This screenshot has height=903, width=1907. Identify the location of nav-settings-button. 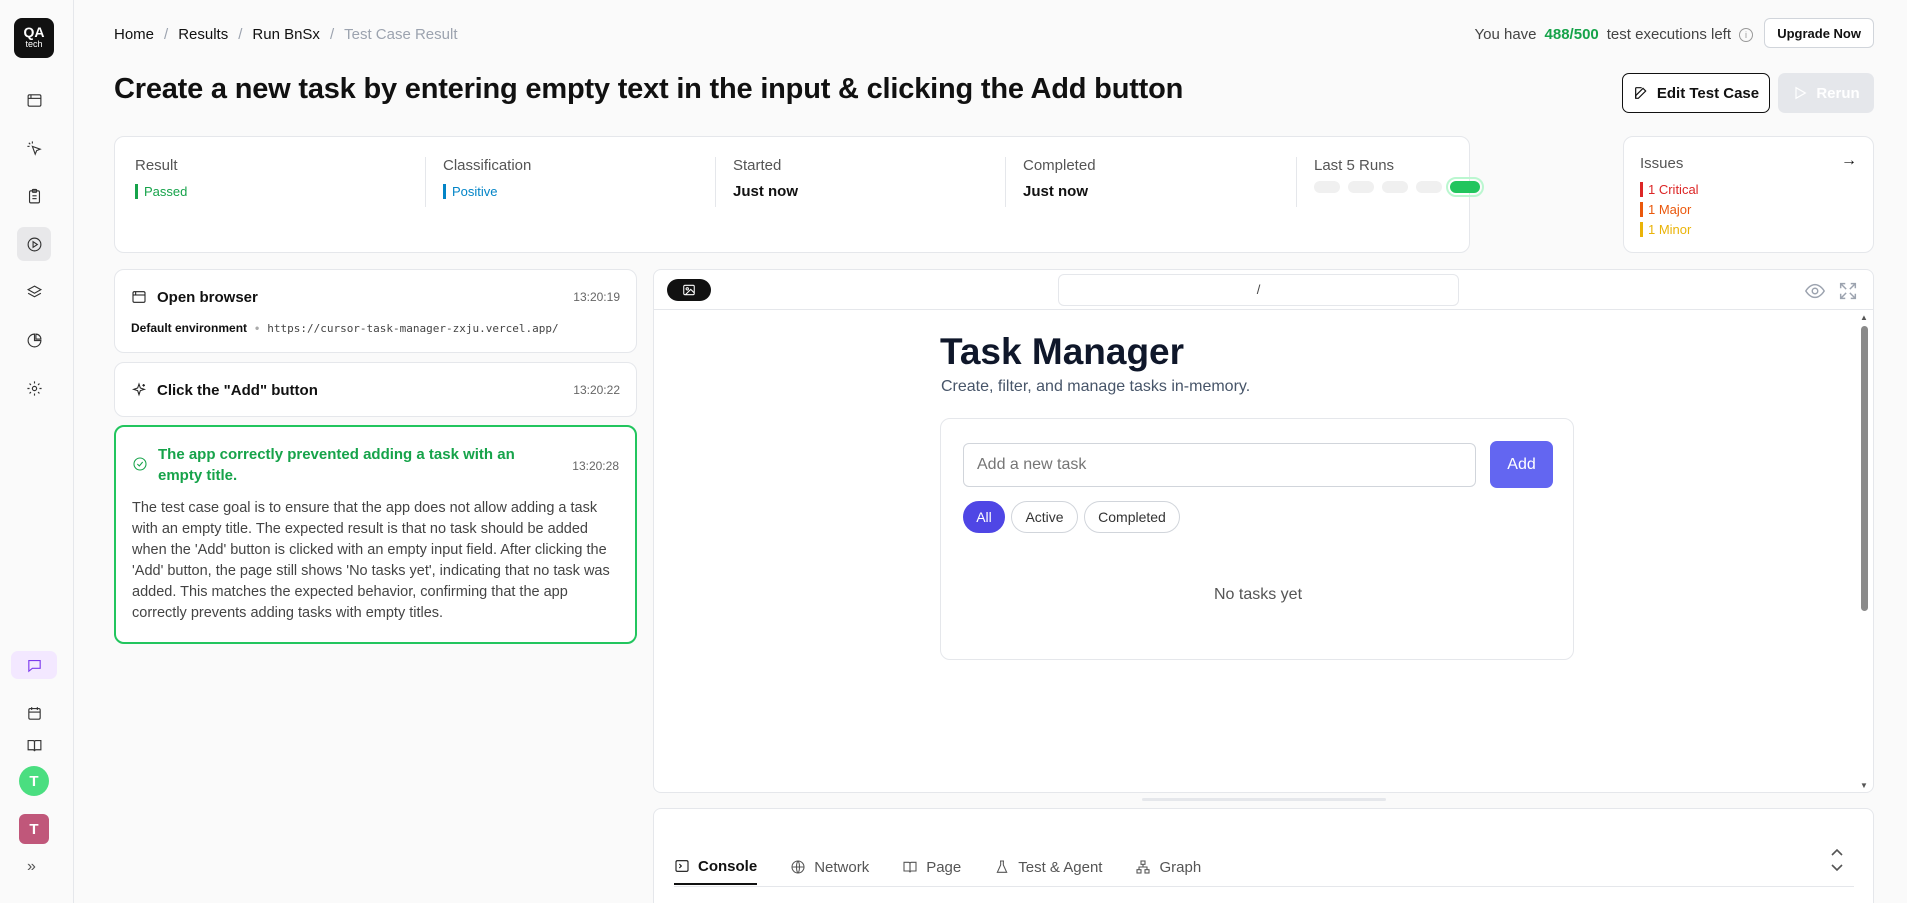
(34, 388).